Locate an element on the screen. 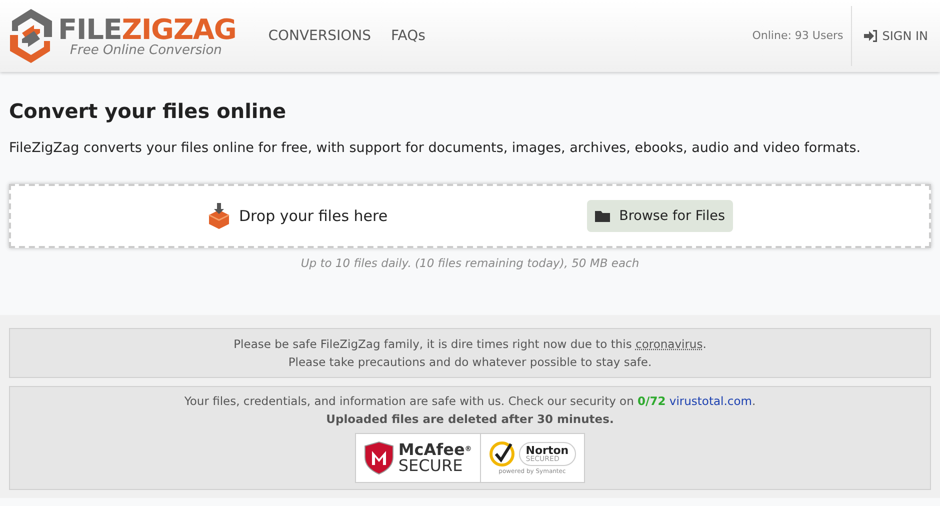  sign-in-link: SIGN IN is located at coordinates (896, 36).